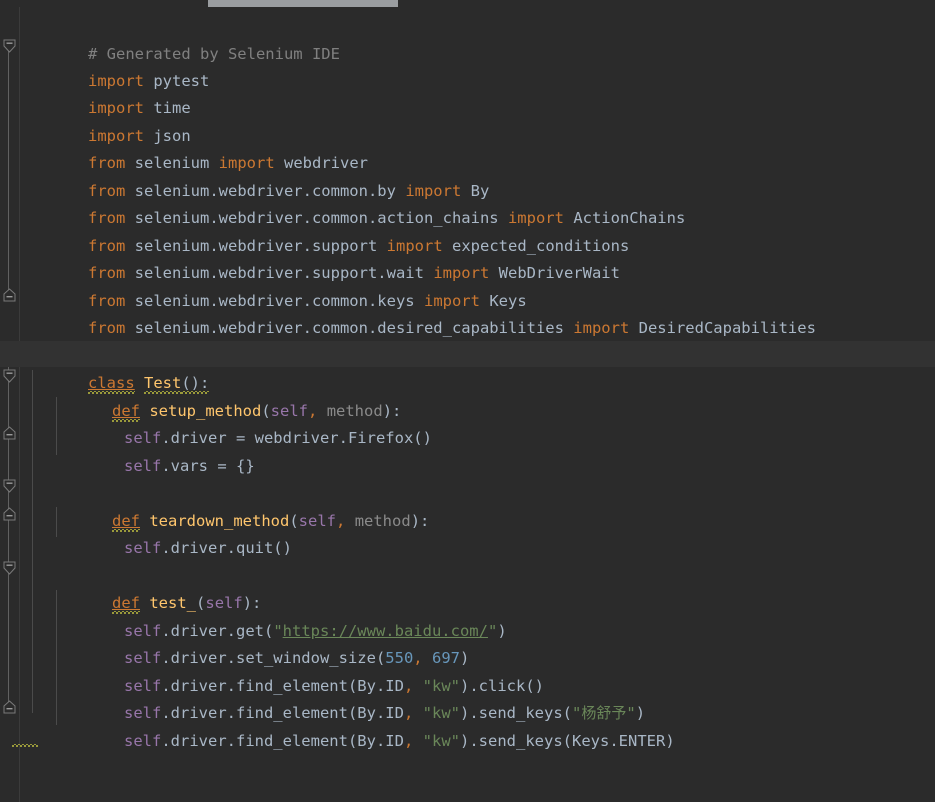  I want to click on fold-marker-setup-end, so click(9, 433).